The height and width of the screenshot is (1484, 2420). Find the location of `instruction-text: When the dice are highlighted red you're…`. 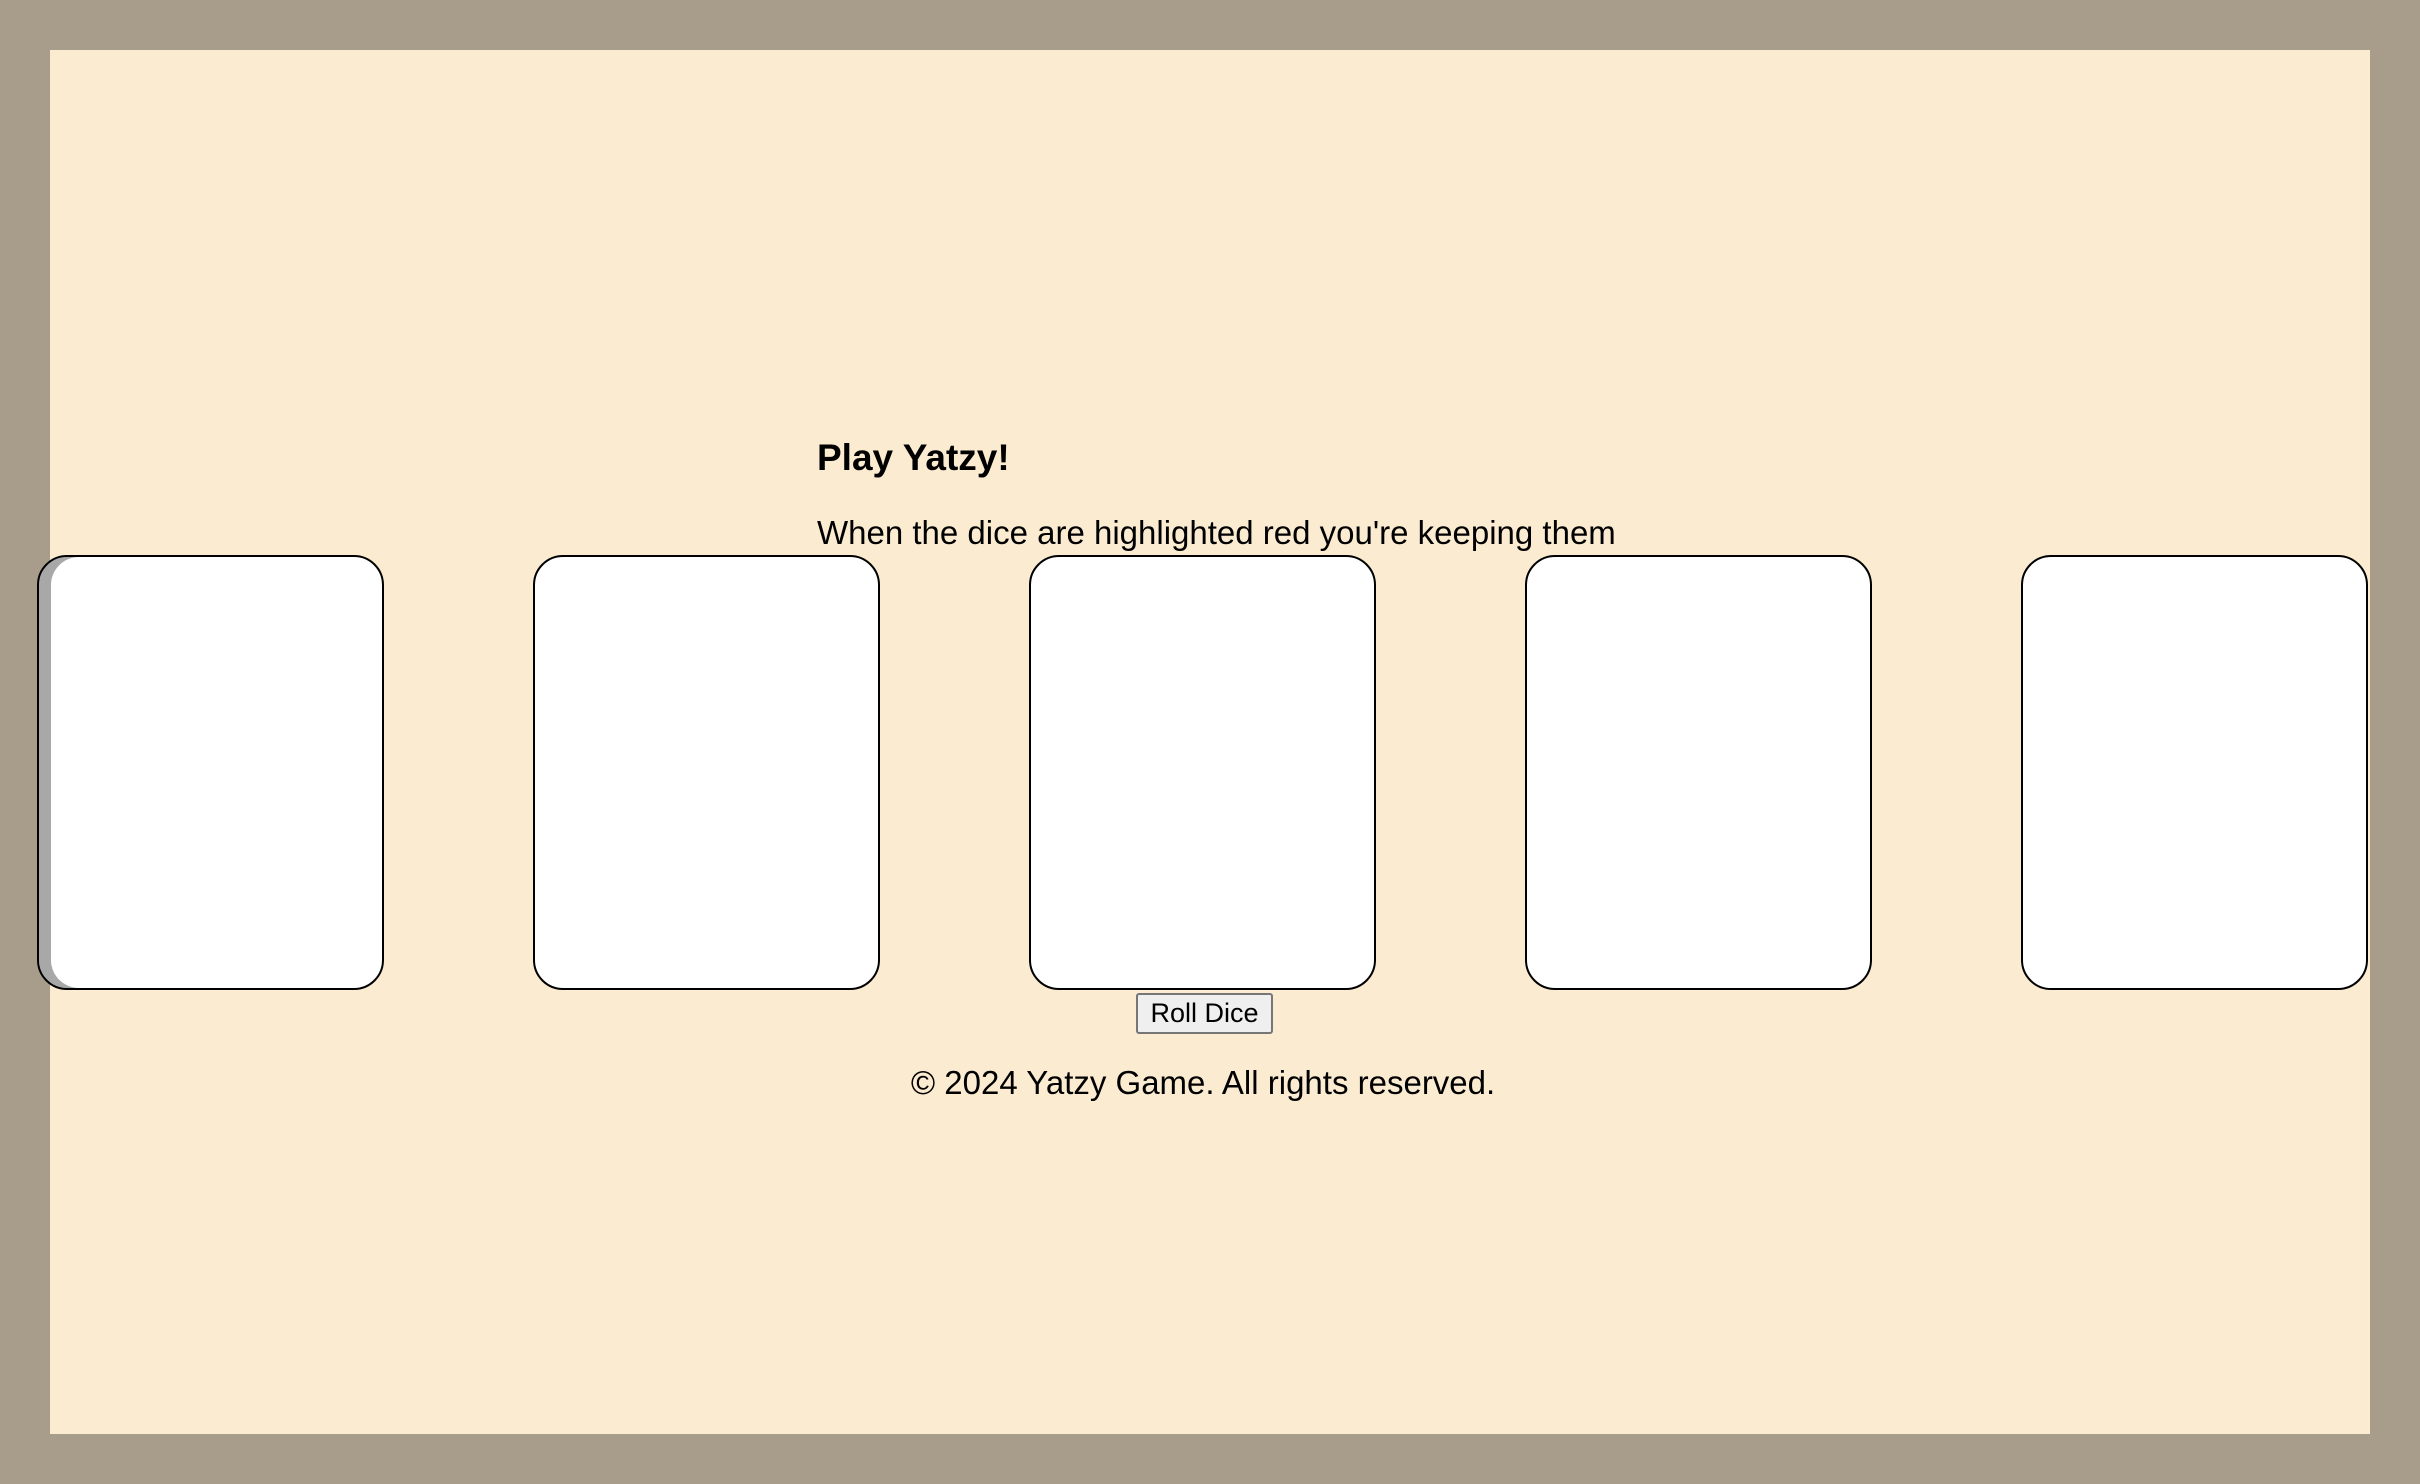

instruction-text: When the dice are highlighted red you're… is located at coordinates (1216, 532).